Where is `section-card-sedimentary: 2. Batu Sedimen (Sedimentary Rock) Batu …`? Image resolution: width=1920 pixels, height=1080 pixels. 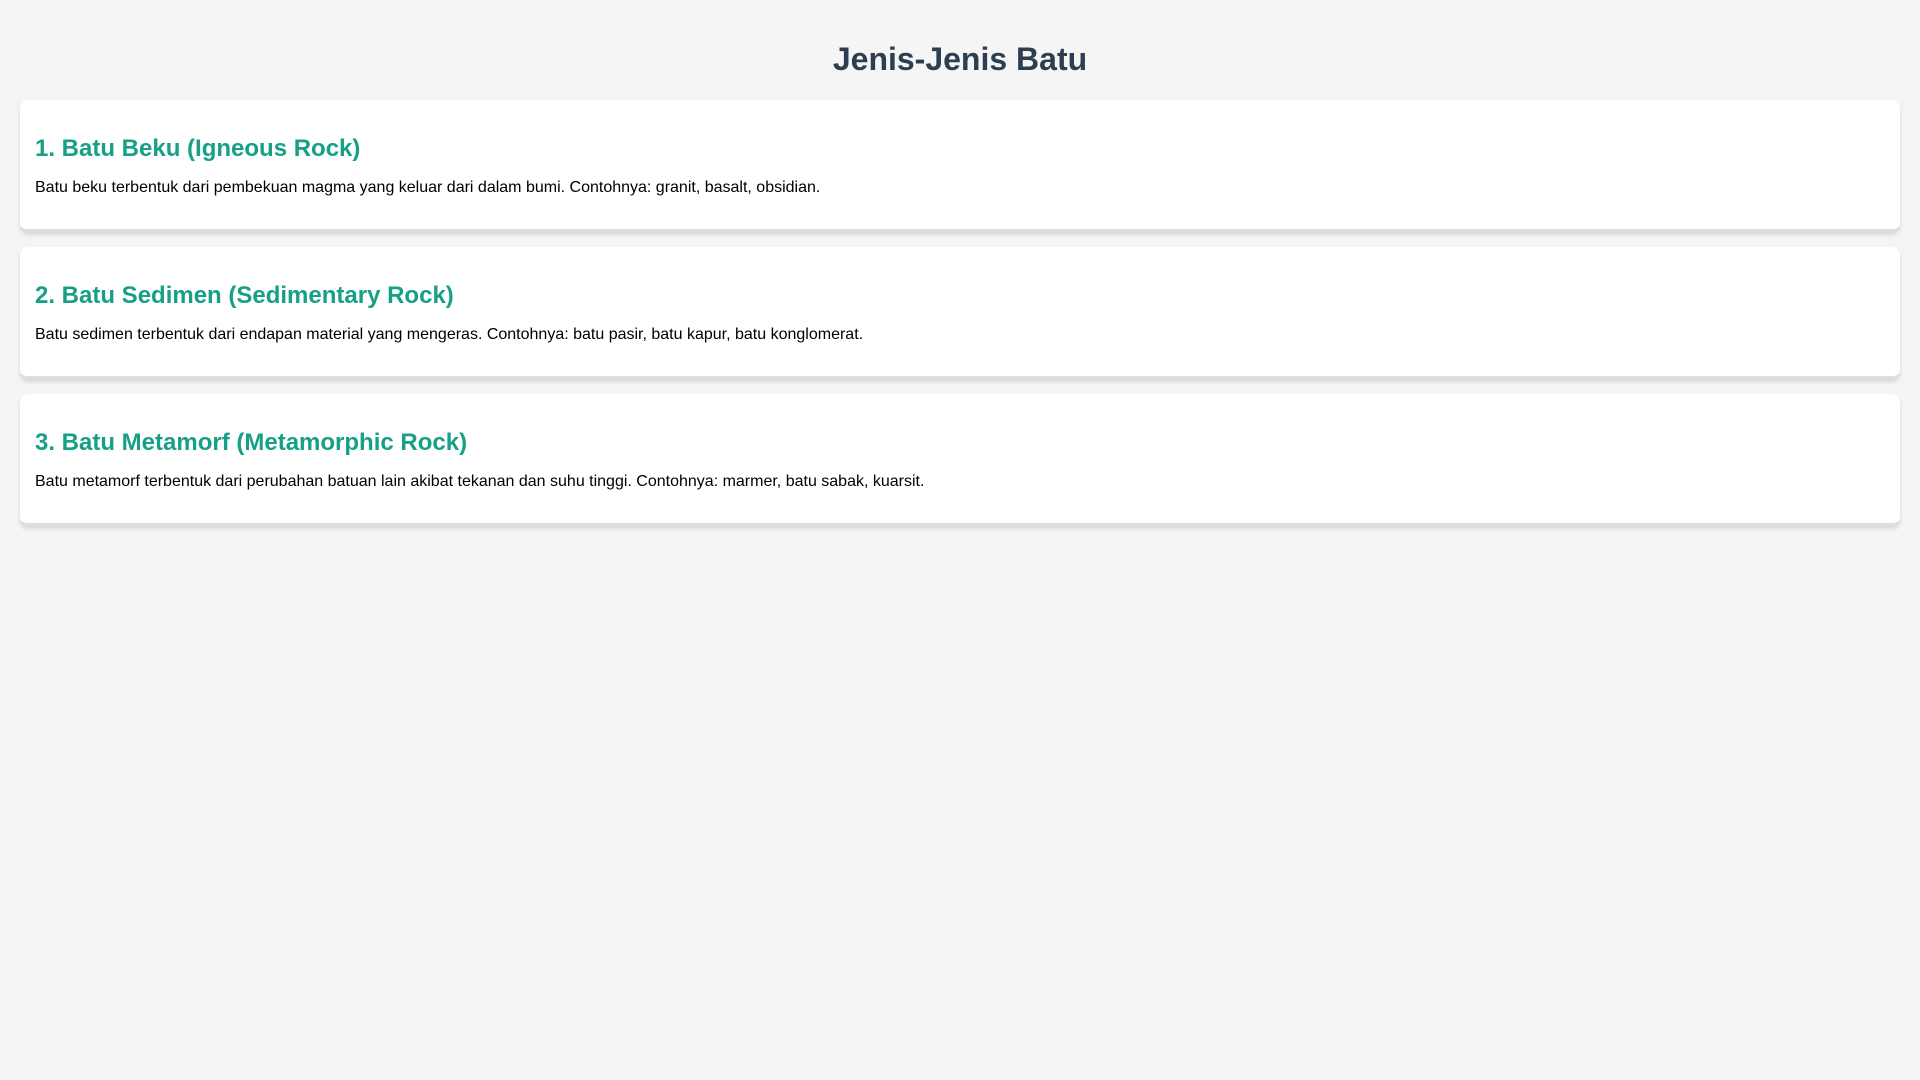 section-card-sedimentary: 2. Batu Sedimen (Sedimentary Rock) Batu … is located at coordinates (960, 313).